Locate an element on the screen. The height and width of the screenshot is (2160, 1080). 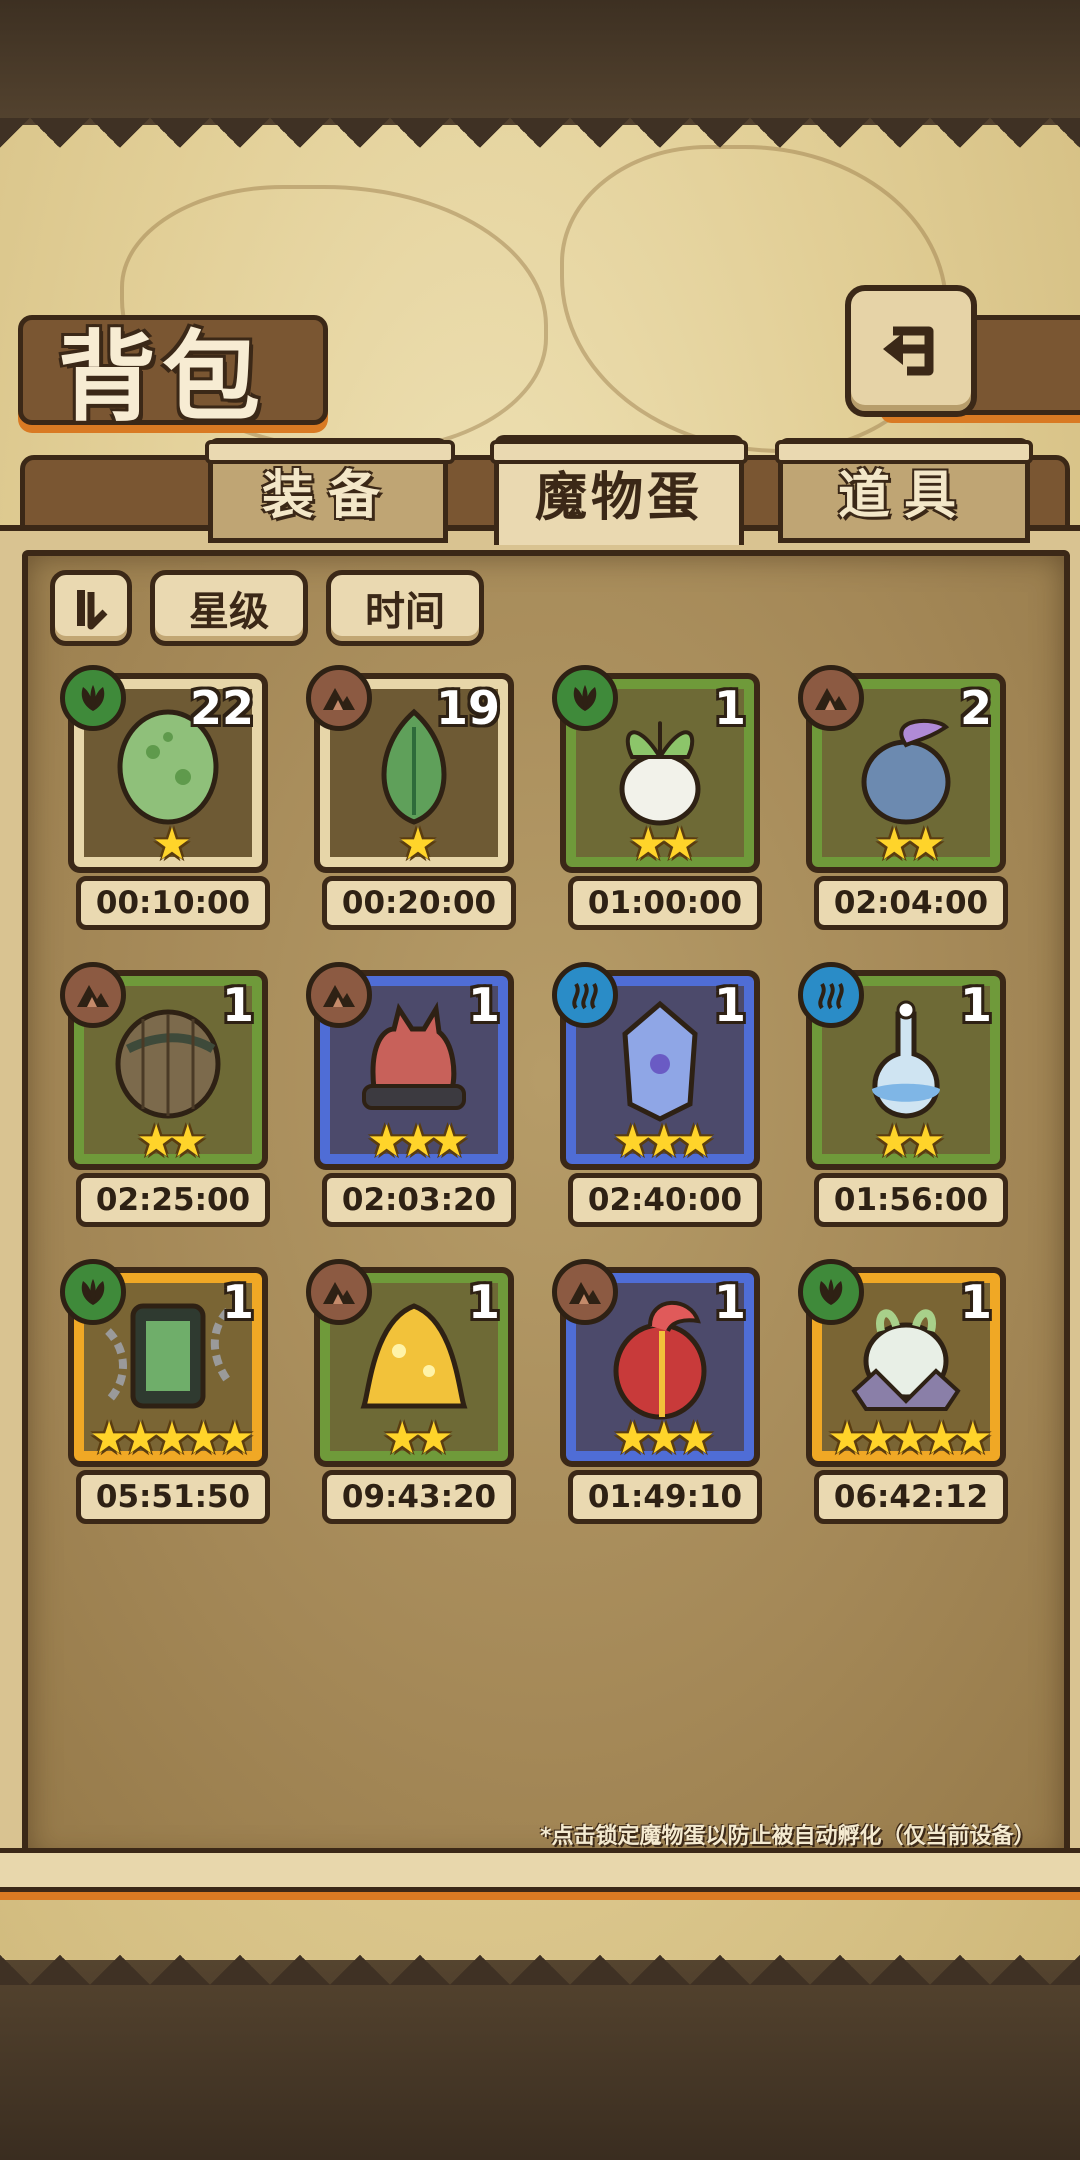
hatch-timer: 00:10:00 is located at coordinates (173, 903).